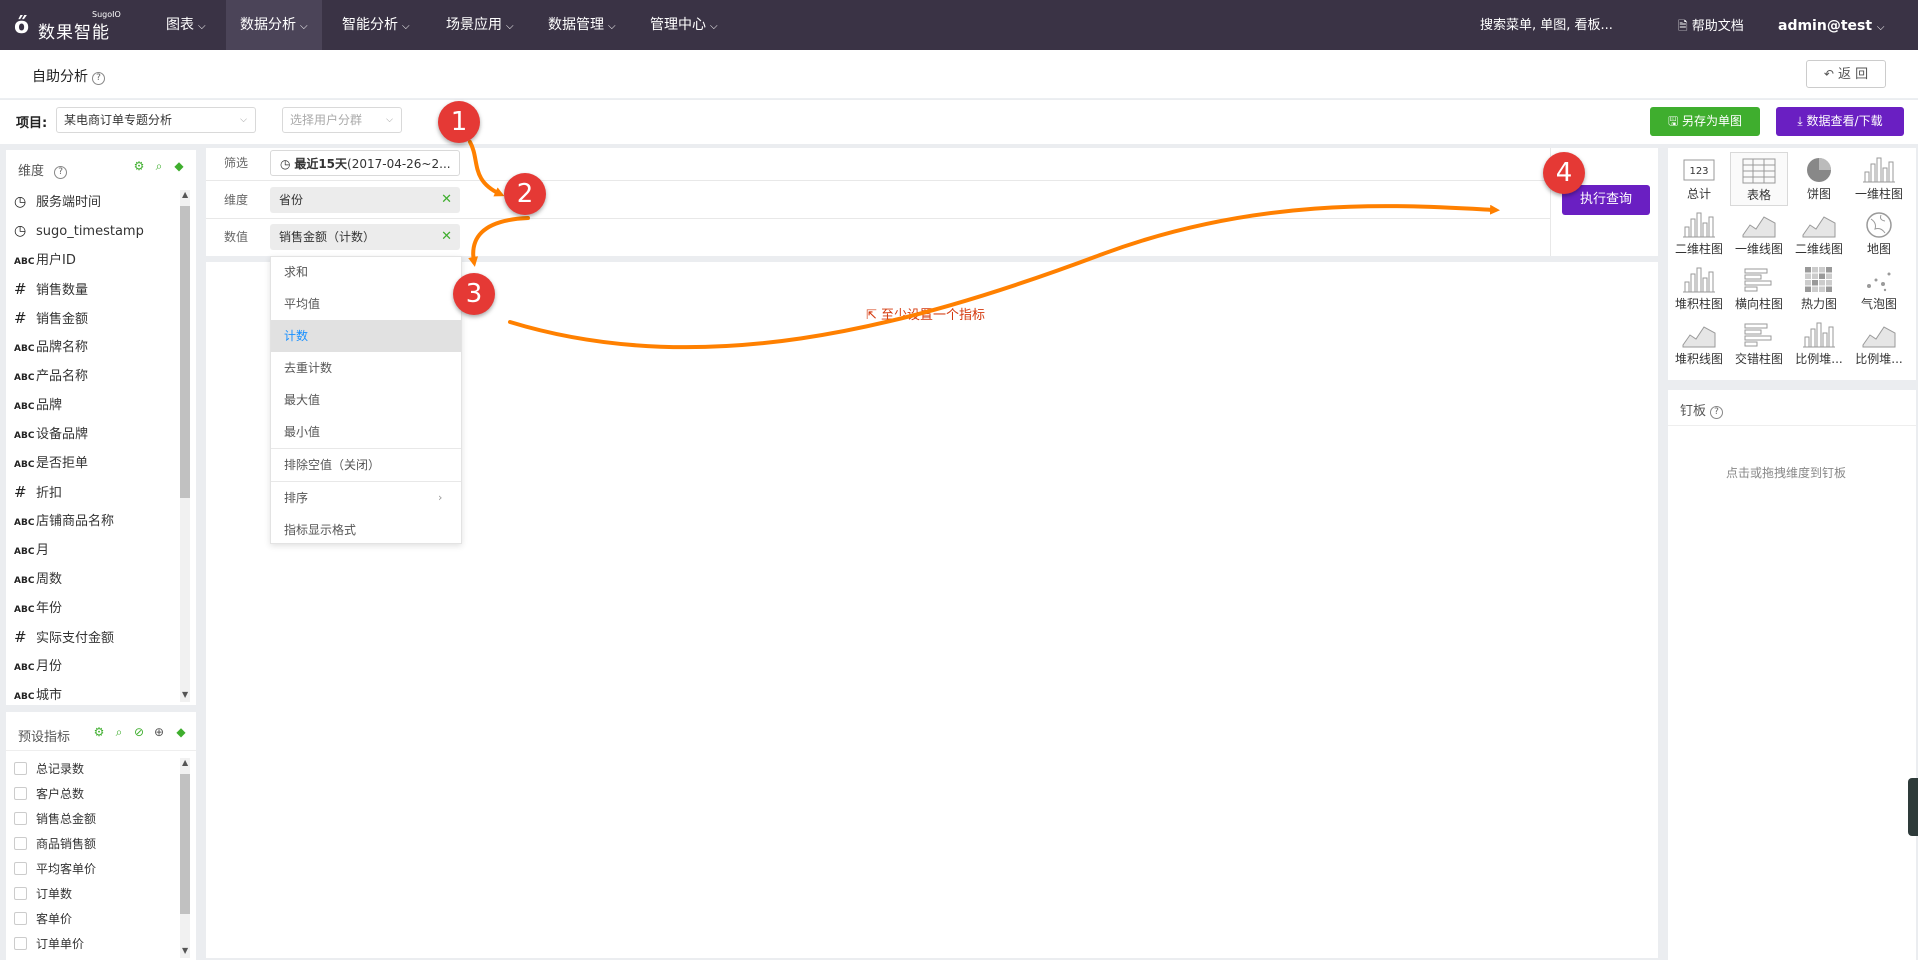  What do you see at coordinates (525, 194) in the screenshot?
I see `step-marker-2: 2` at bounding box center [525, 194].